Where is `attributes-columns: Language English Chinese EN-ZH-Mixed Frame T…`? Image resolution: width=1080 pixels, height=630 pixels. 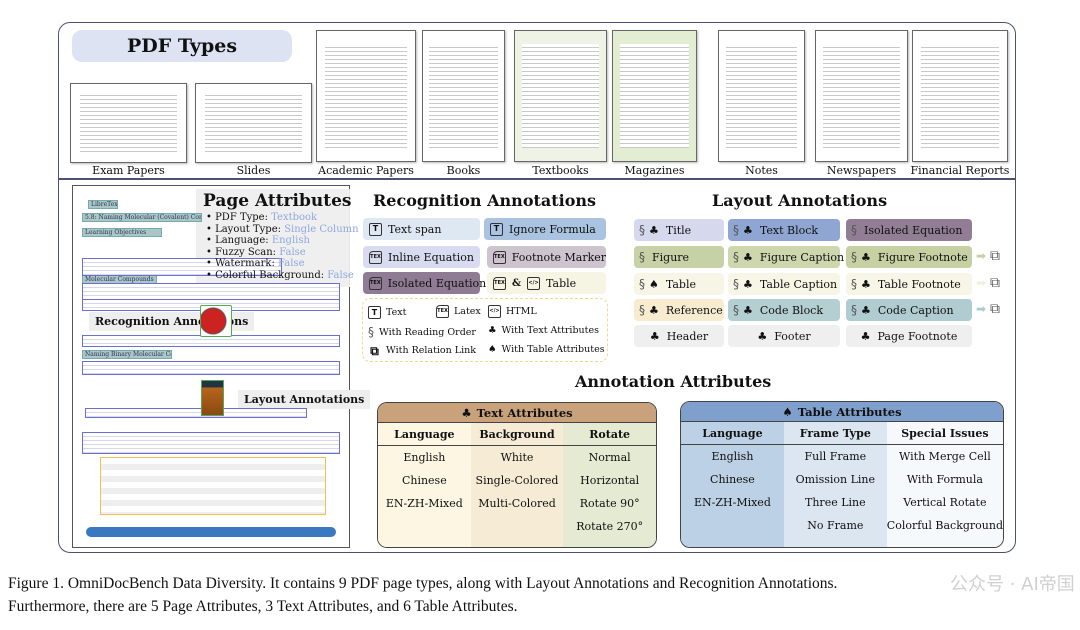
attributes-columns: Language English Chinese EN-ZH-Mixed Frame T… is located at coordinates (842, 484).